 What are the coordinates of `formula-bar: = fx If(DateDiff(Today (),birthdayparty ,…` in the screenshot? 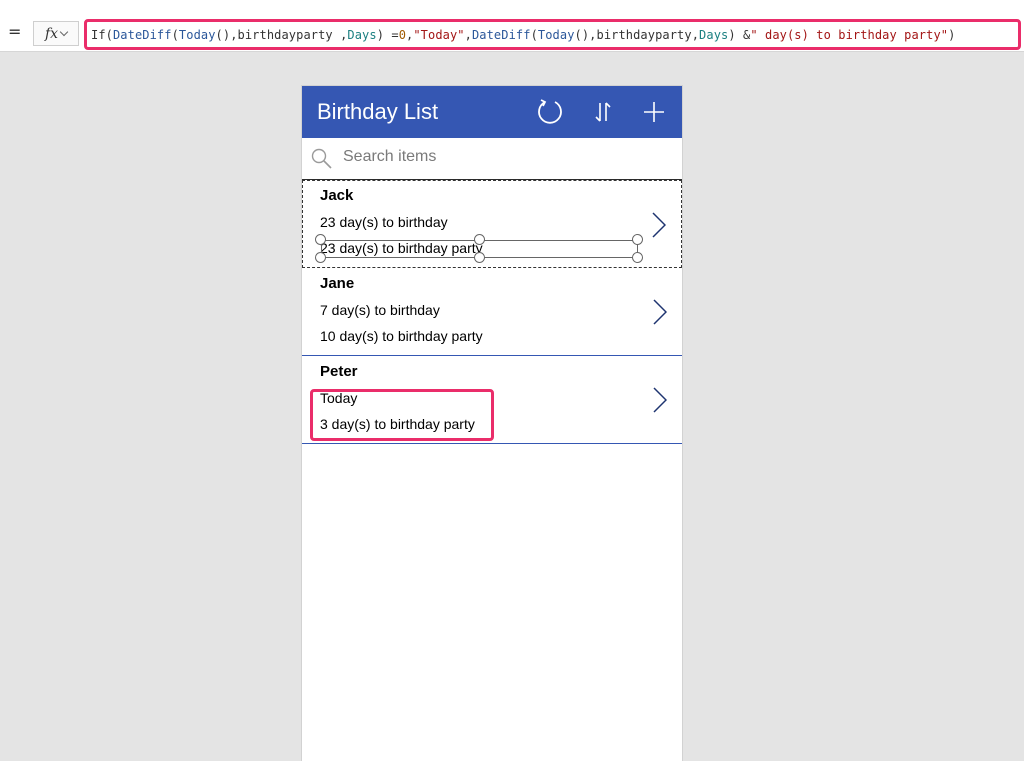 It's located at (512, 26).